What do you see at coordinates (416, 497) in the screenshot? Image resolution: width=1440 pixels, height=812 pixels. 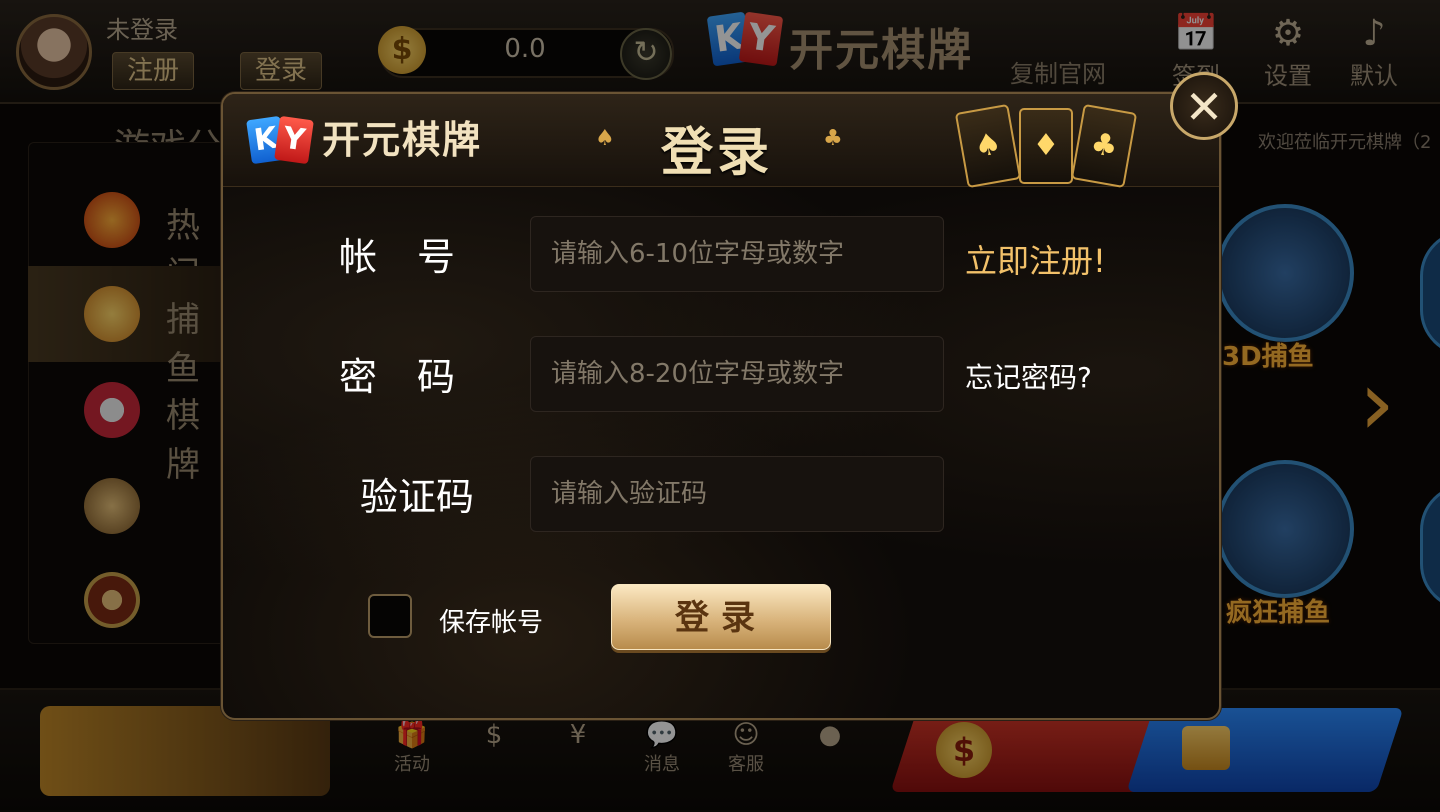 I see `captcha-label: 验证码` at bounding box center [416, 497].